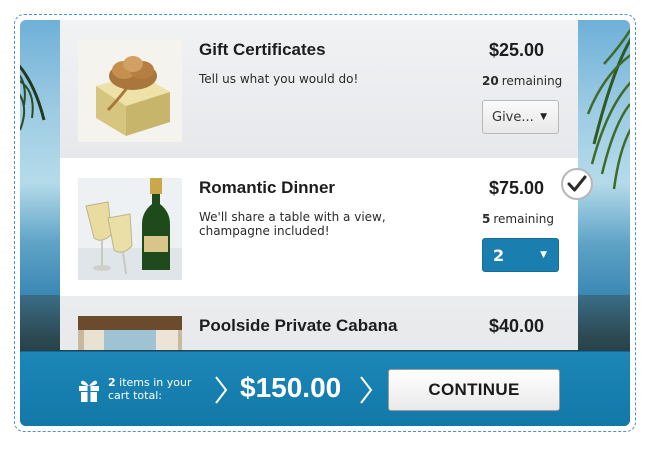 Image resolution: width=650 pixels, height=450 pixels. Describe the element at coordinates (279, 79) in the screenshot. I see `product-description: Tell us what you would do!` at that location.